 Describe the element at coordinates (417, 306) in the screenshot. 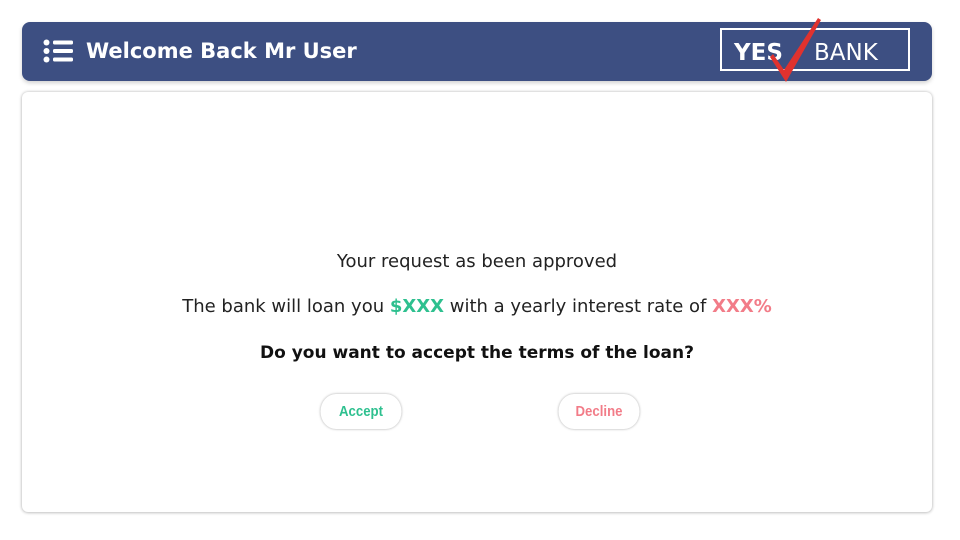

I see `loan-amount: $XXX` at that location.